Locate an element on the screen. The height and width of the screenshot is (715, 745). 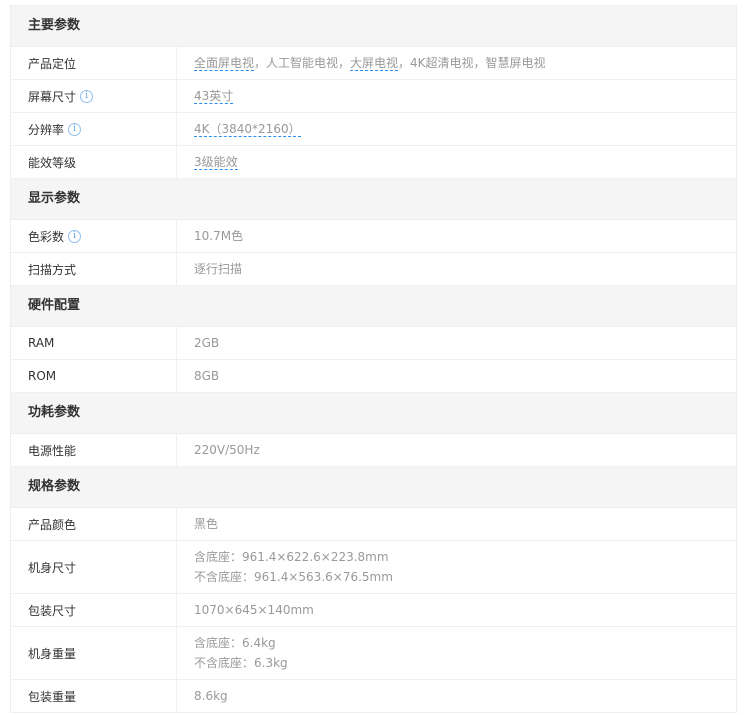
spec-label: 屏幕尺寸 is located at coordinates (52, 96).